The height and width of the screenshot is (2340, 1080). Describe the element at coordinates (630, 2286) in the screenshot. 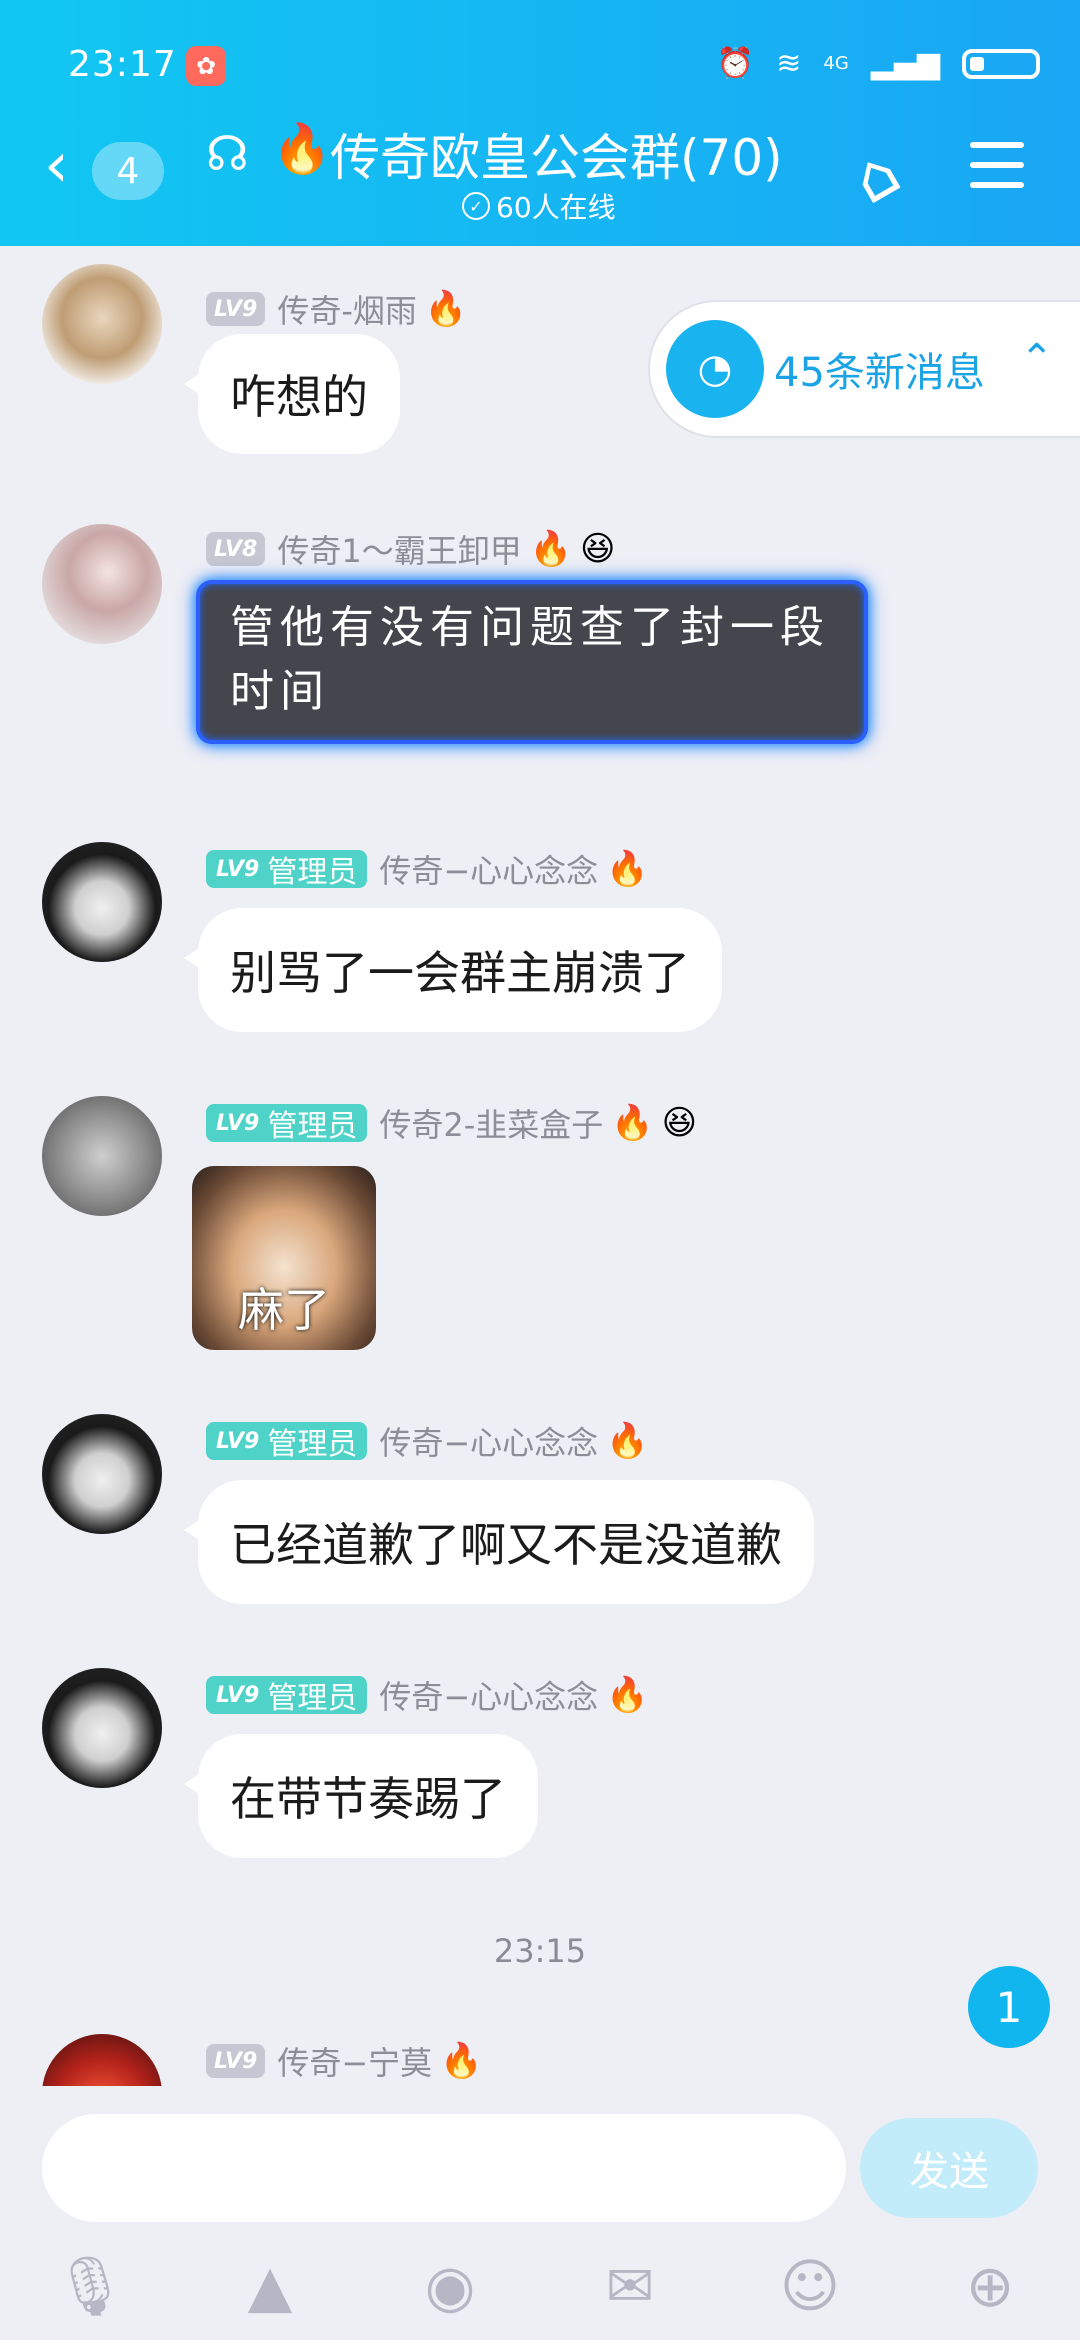

I see `red-packet-icon: ✉` at that location.